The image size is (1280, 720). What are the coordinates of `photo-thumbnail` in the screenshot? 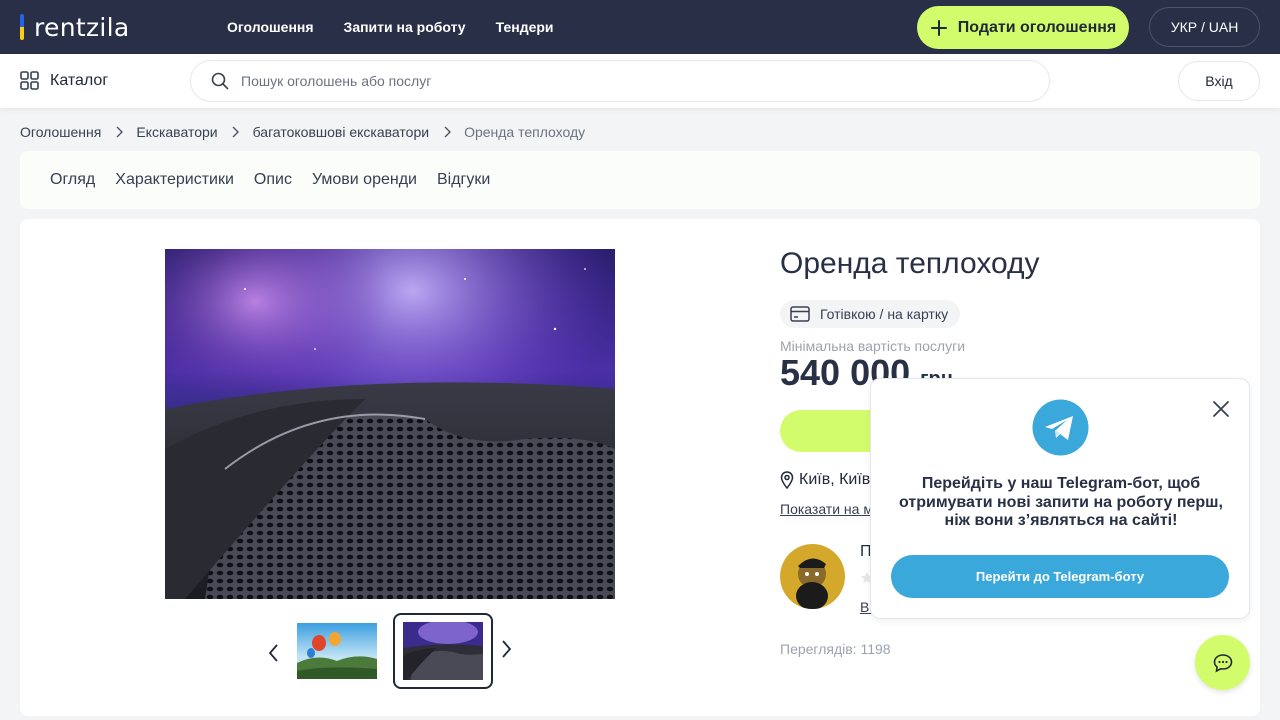 It's located at (337, 651).